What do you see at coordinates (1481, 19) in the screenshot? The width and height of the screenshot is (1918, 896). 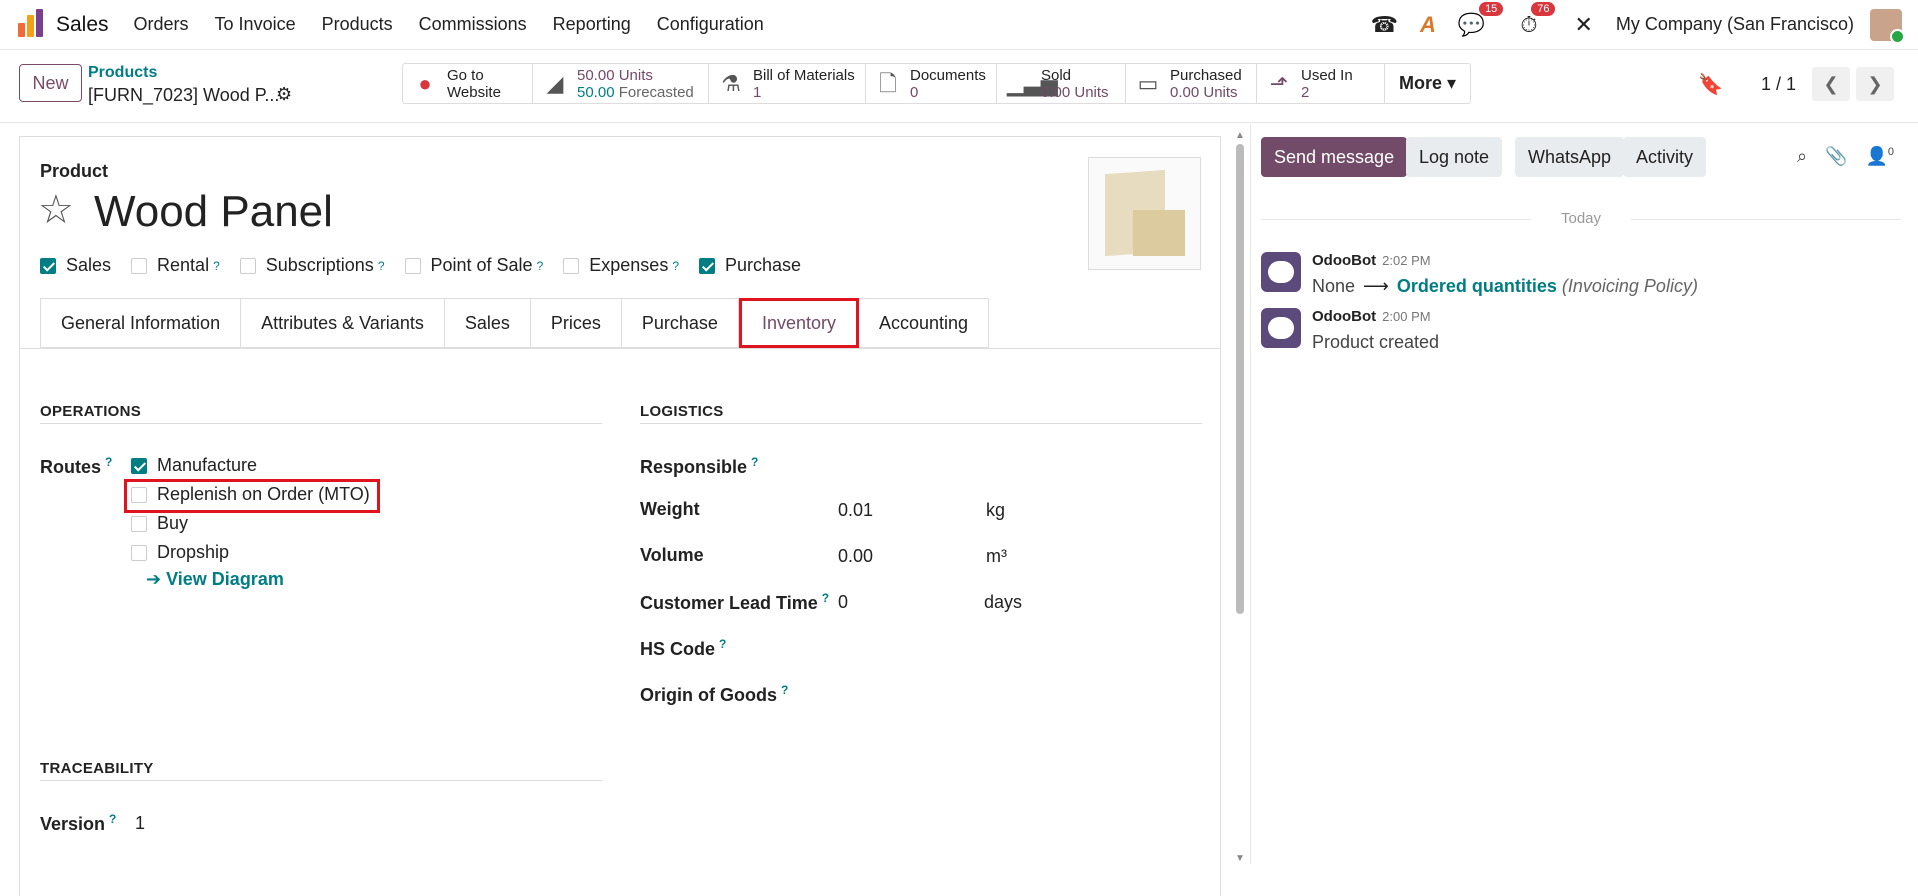 I see `messages-icon: 💬 15` at bounding box center [1481, 19].